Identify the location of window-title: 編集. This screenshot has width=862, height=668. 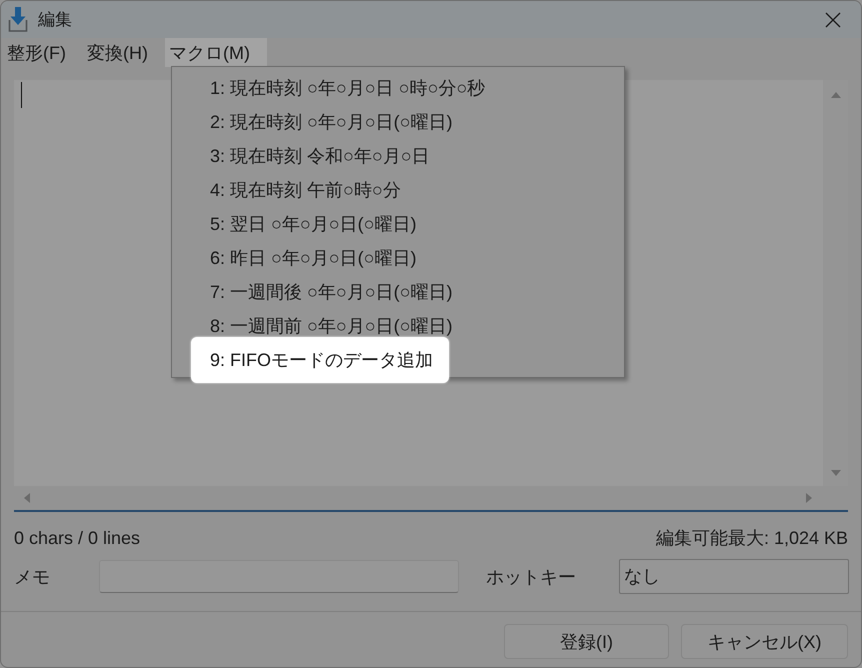
(55, 20).